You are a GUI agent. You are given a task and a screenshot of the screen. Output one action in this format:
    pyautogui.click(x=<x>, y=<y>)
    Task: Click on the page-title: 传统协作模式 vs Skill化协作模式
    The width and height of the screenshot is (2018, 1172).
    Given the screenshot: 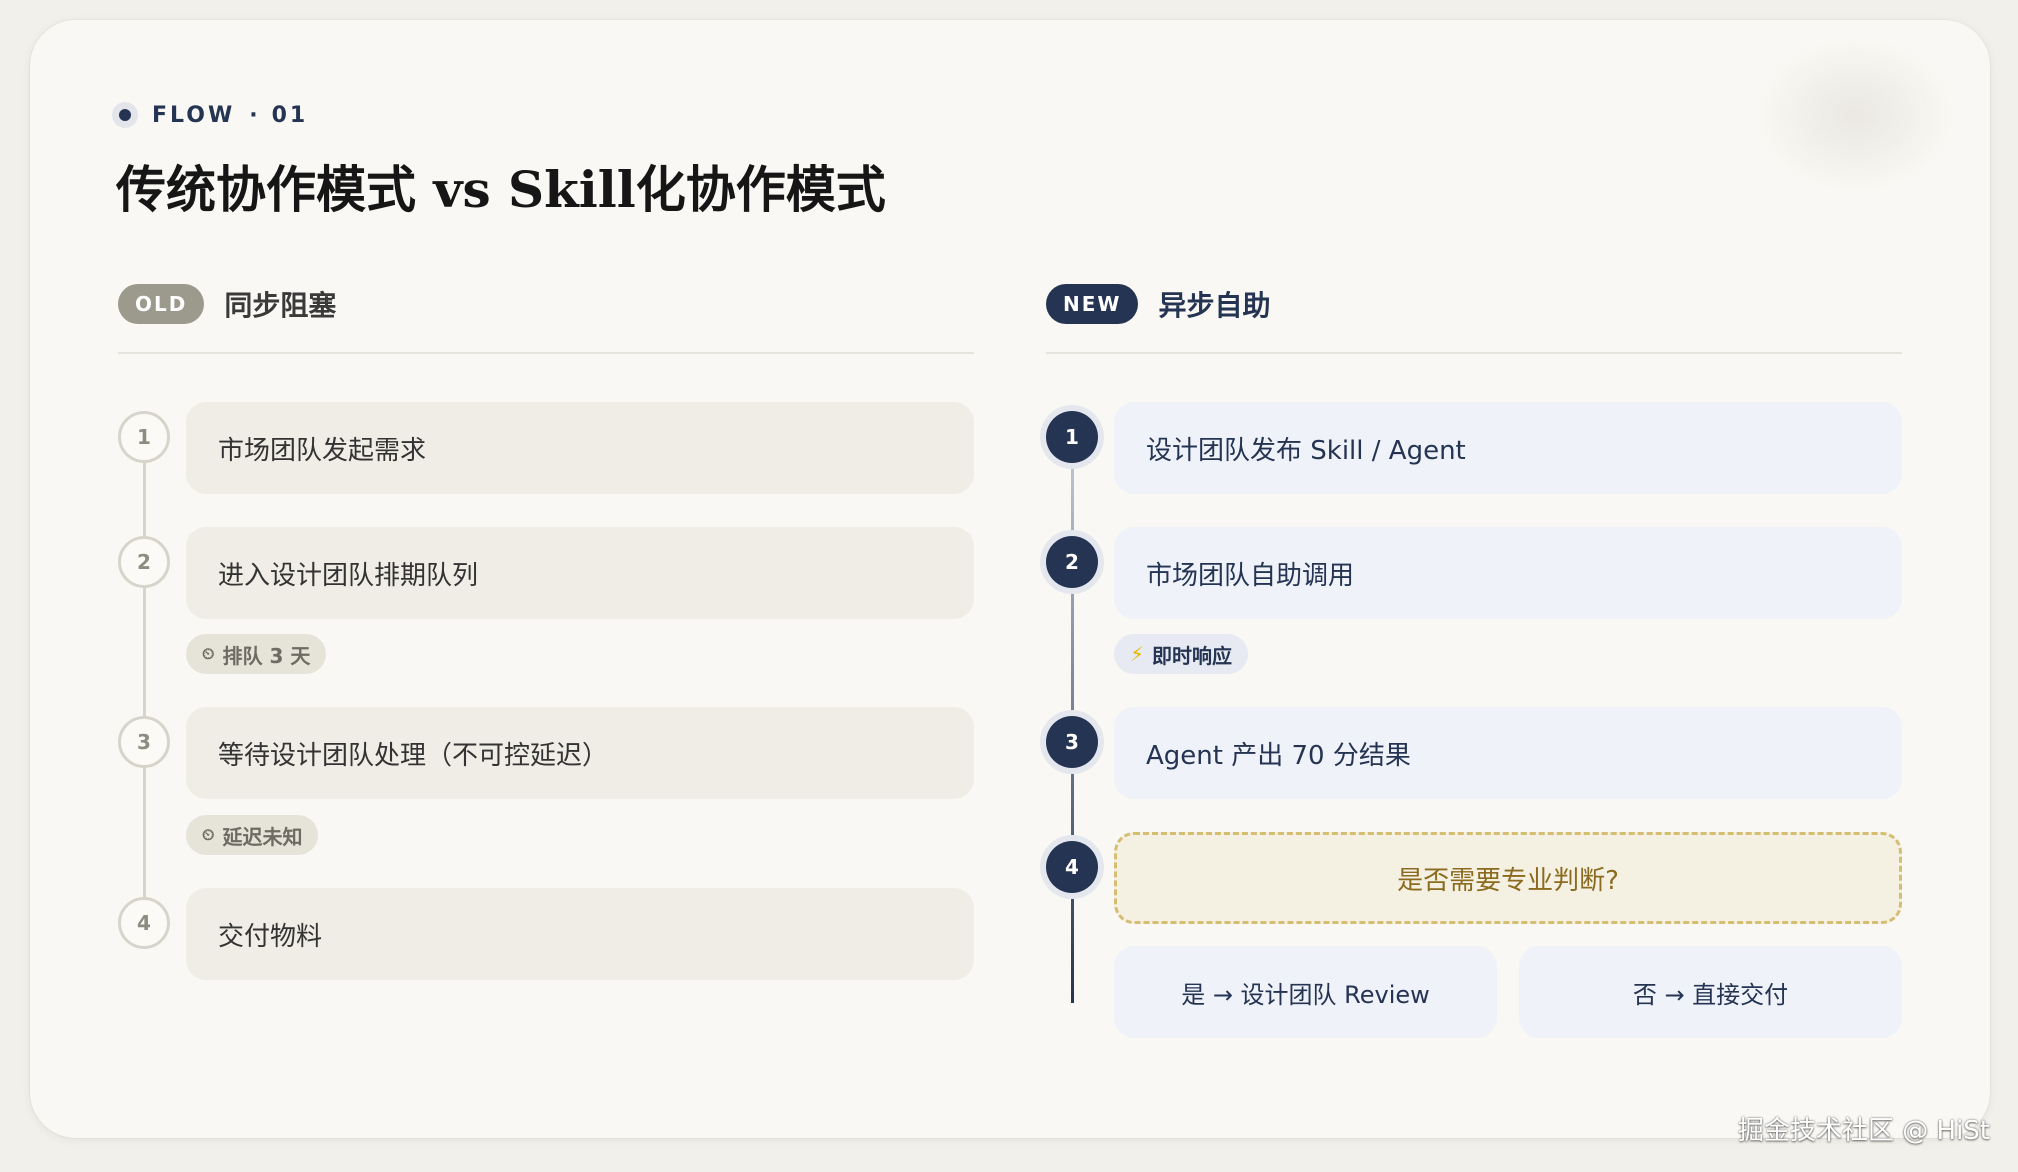 What is the action you would take?
    pyautogui.click(x=501, y=189)
    